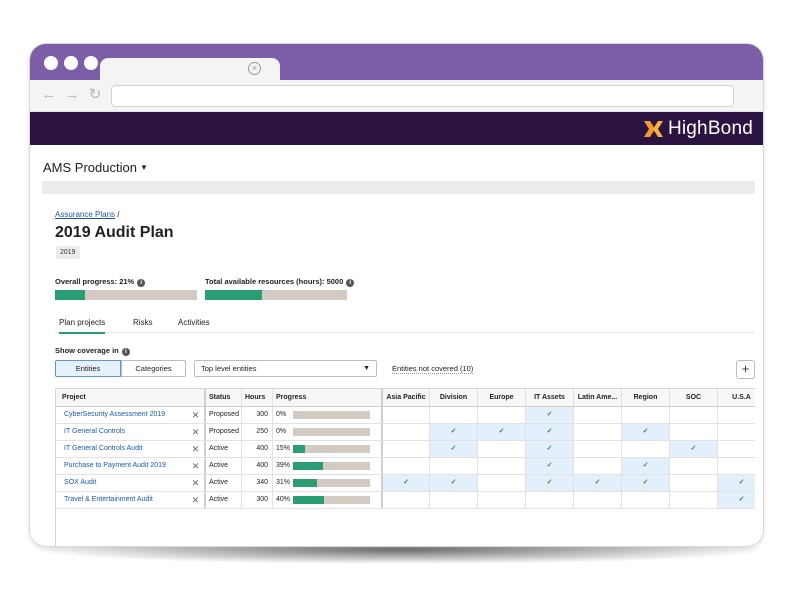 This screenshot has height=600, width=800. I want to click on overall-progress-text: Overall progress: 21%, so click(95, 281).